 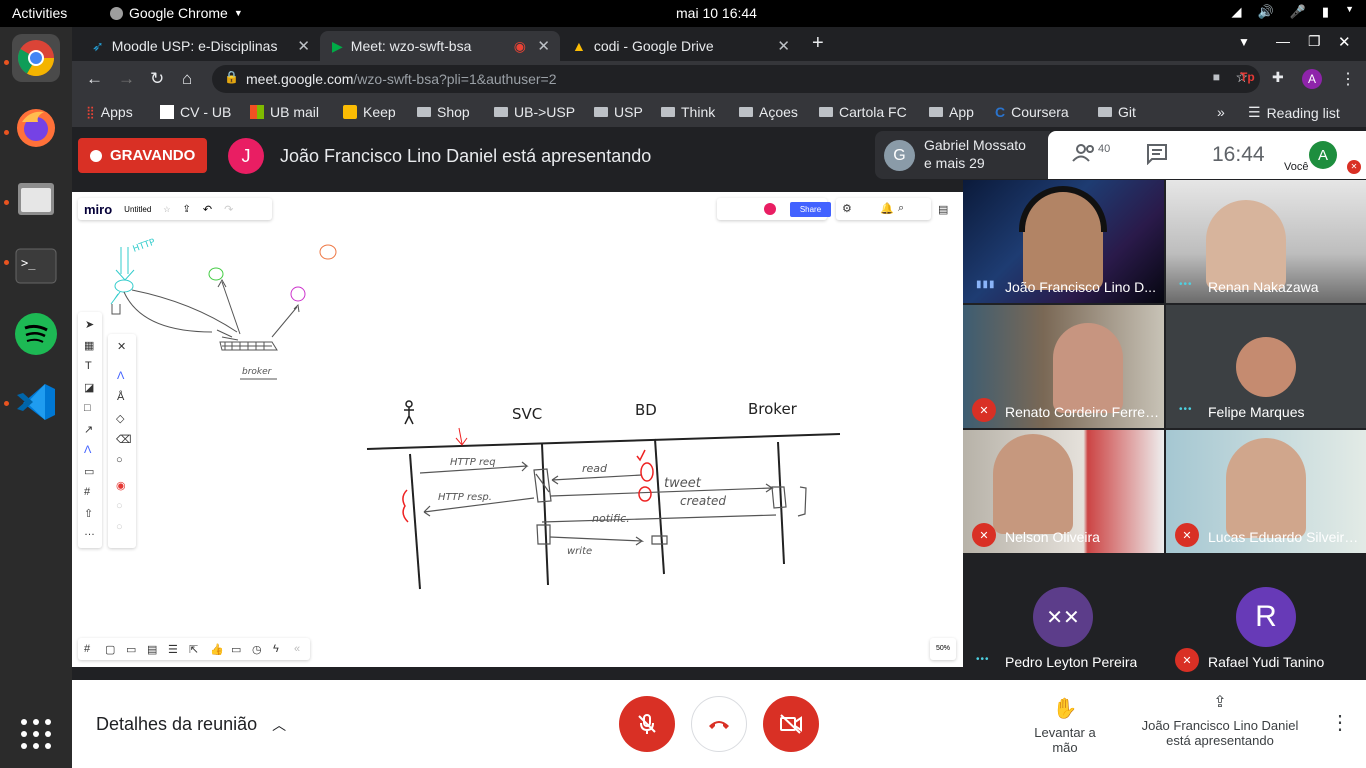 I want to click on frames-icon: #, so click(x=87, y=649).